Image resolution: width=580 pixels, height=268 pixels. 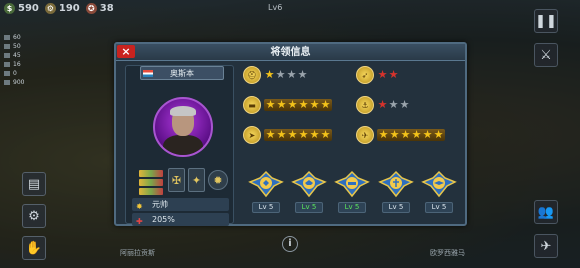 I want to click on dollar-icon: $, so click(x=9, y=8).